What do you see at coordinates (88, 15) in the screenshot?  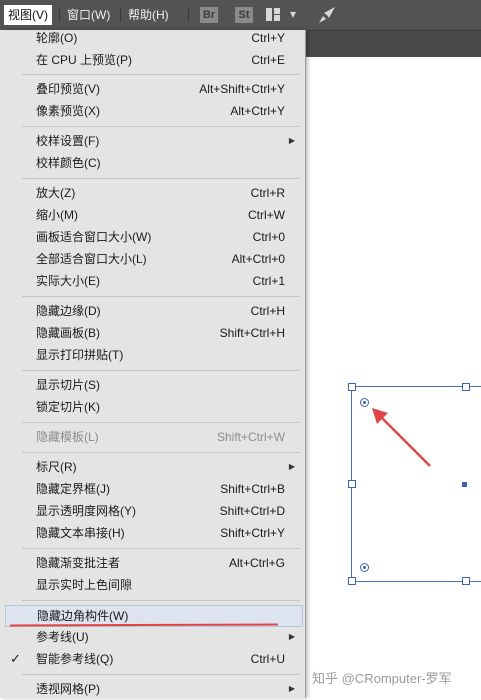 I see `menu-window: 窗口(W)` at bounding box center [88, 15].